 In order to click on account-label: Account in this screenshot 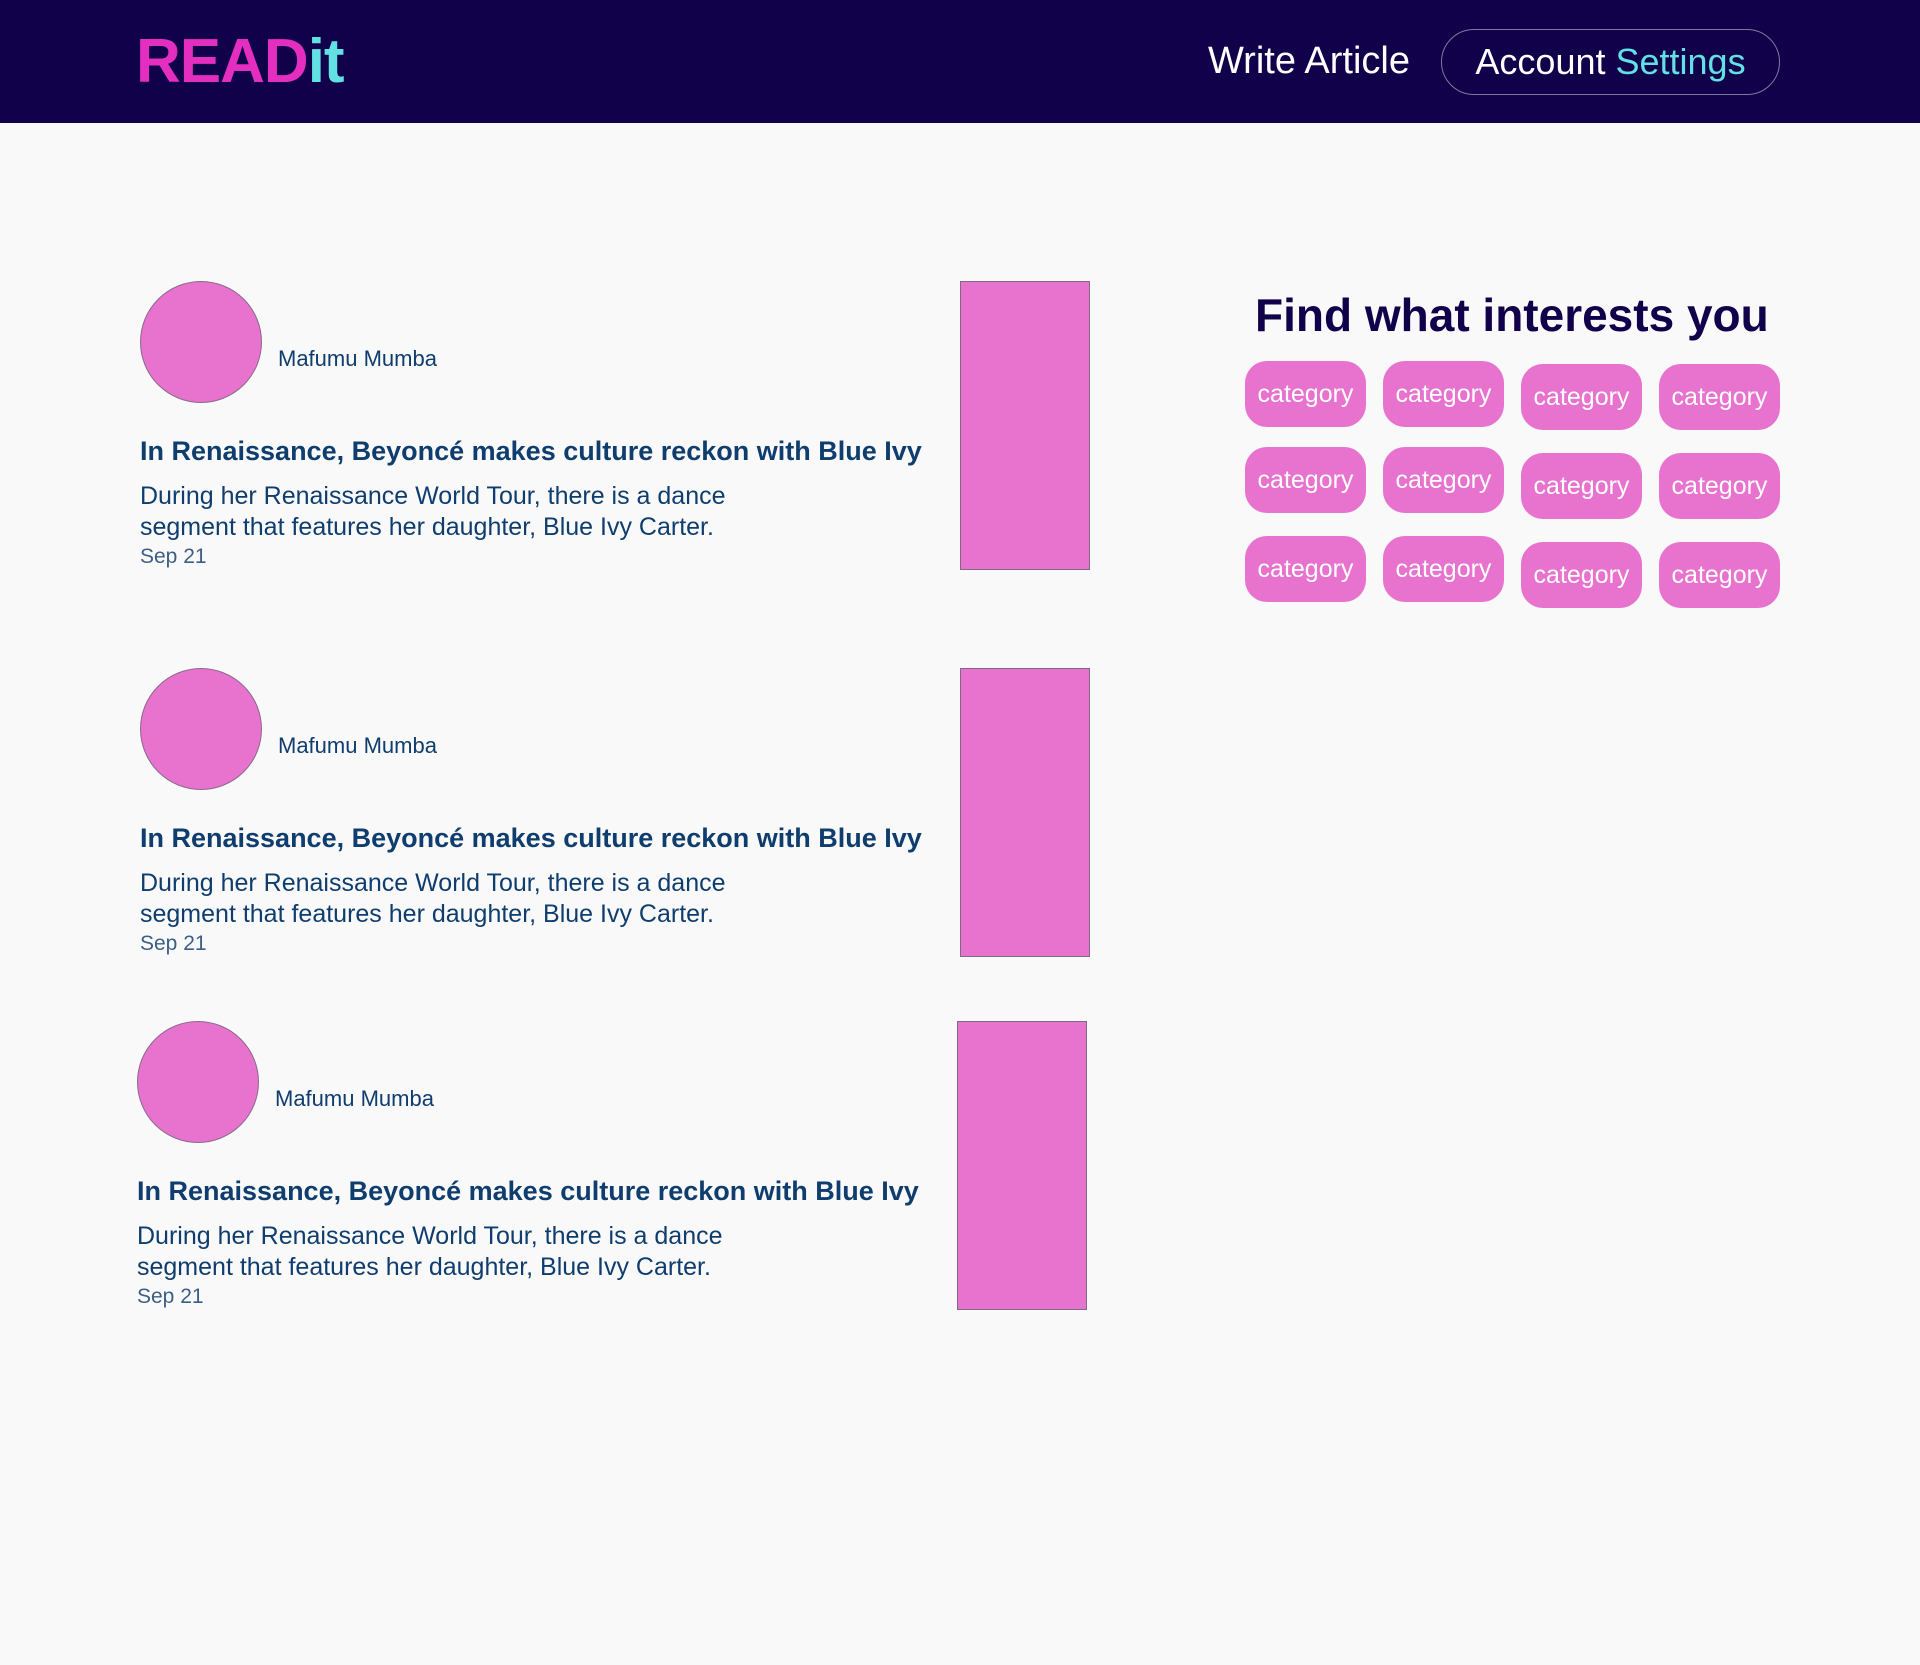, I will do `click(1540, 61)`.